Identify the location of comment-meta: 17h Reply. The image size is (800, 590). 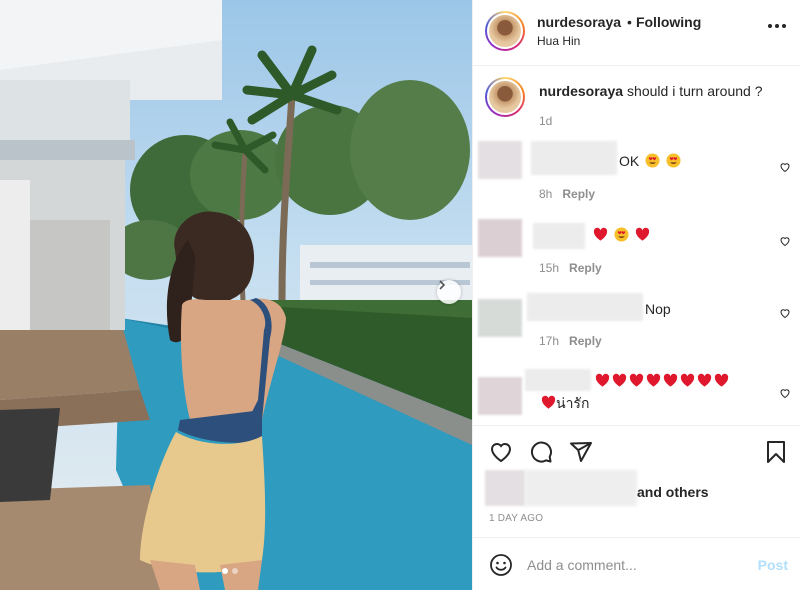
(570, 341).